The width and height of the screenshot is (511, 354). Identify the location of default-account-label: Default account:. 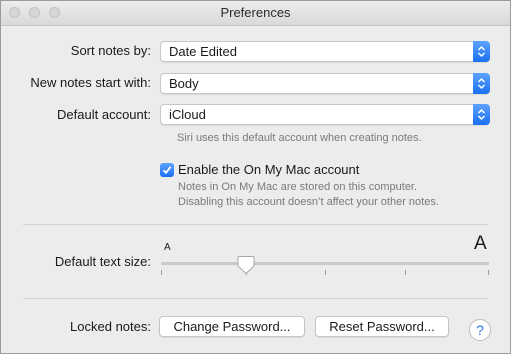
(104, 114).